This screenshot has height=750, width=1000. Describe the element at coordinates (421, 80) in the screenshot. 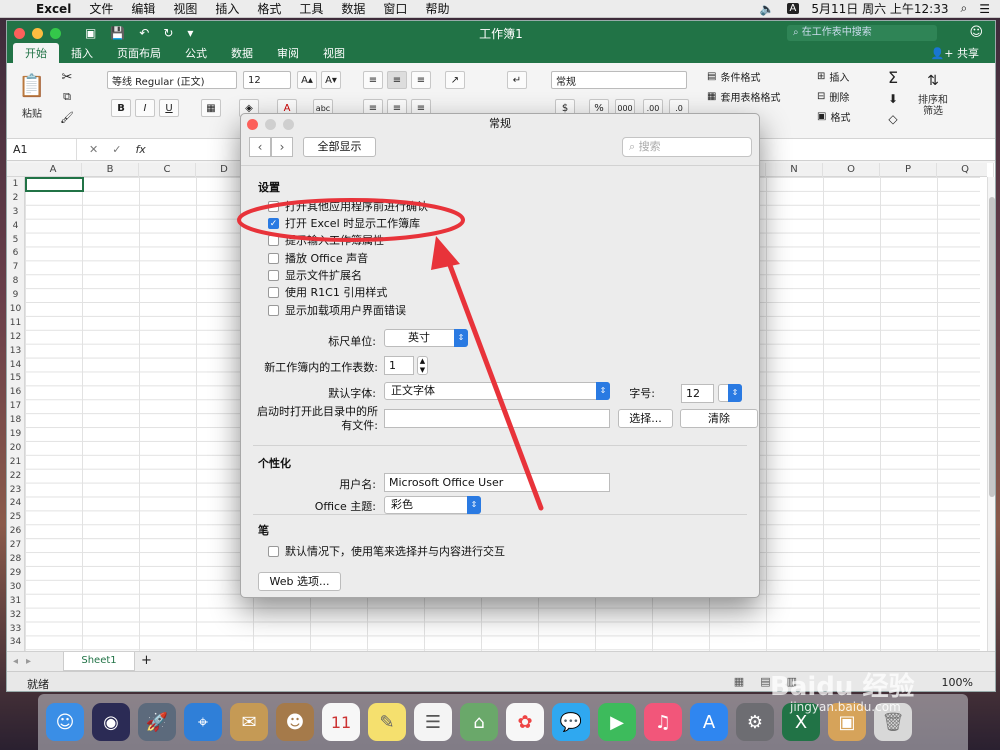

I see `align-bottom-icon: ≡` at that location.